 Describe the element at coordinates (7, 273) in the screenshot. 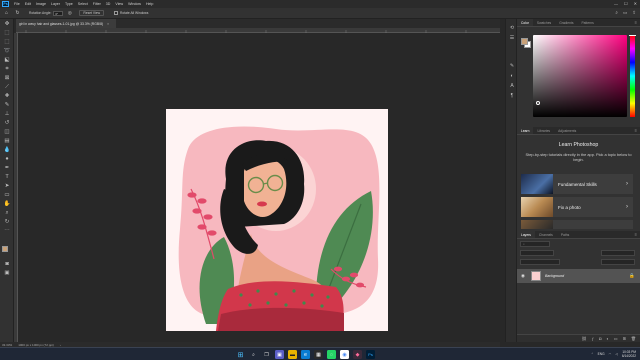

I see `screen-mode-icon: ▣` at that location.